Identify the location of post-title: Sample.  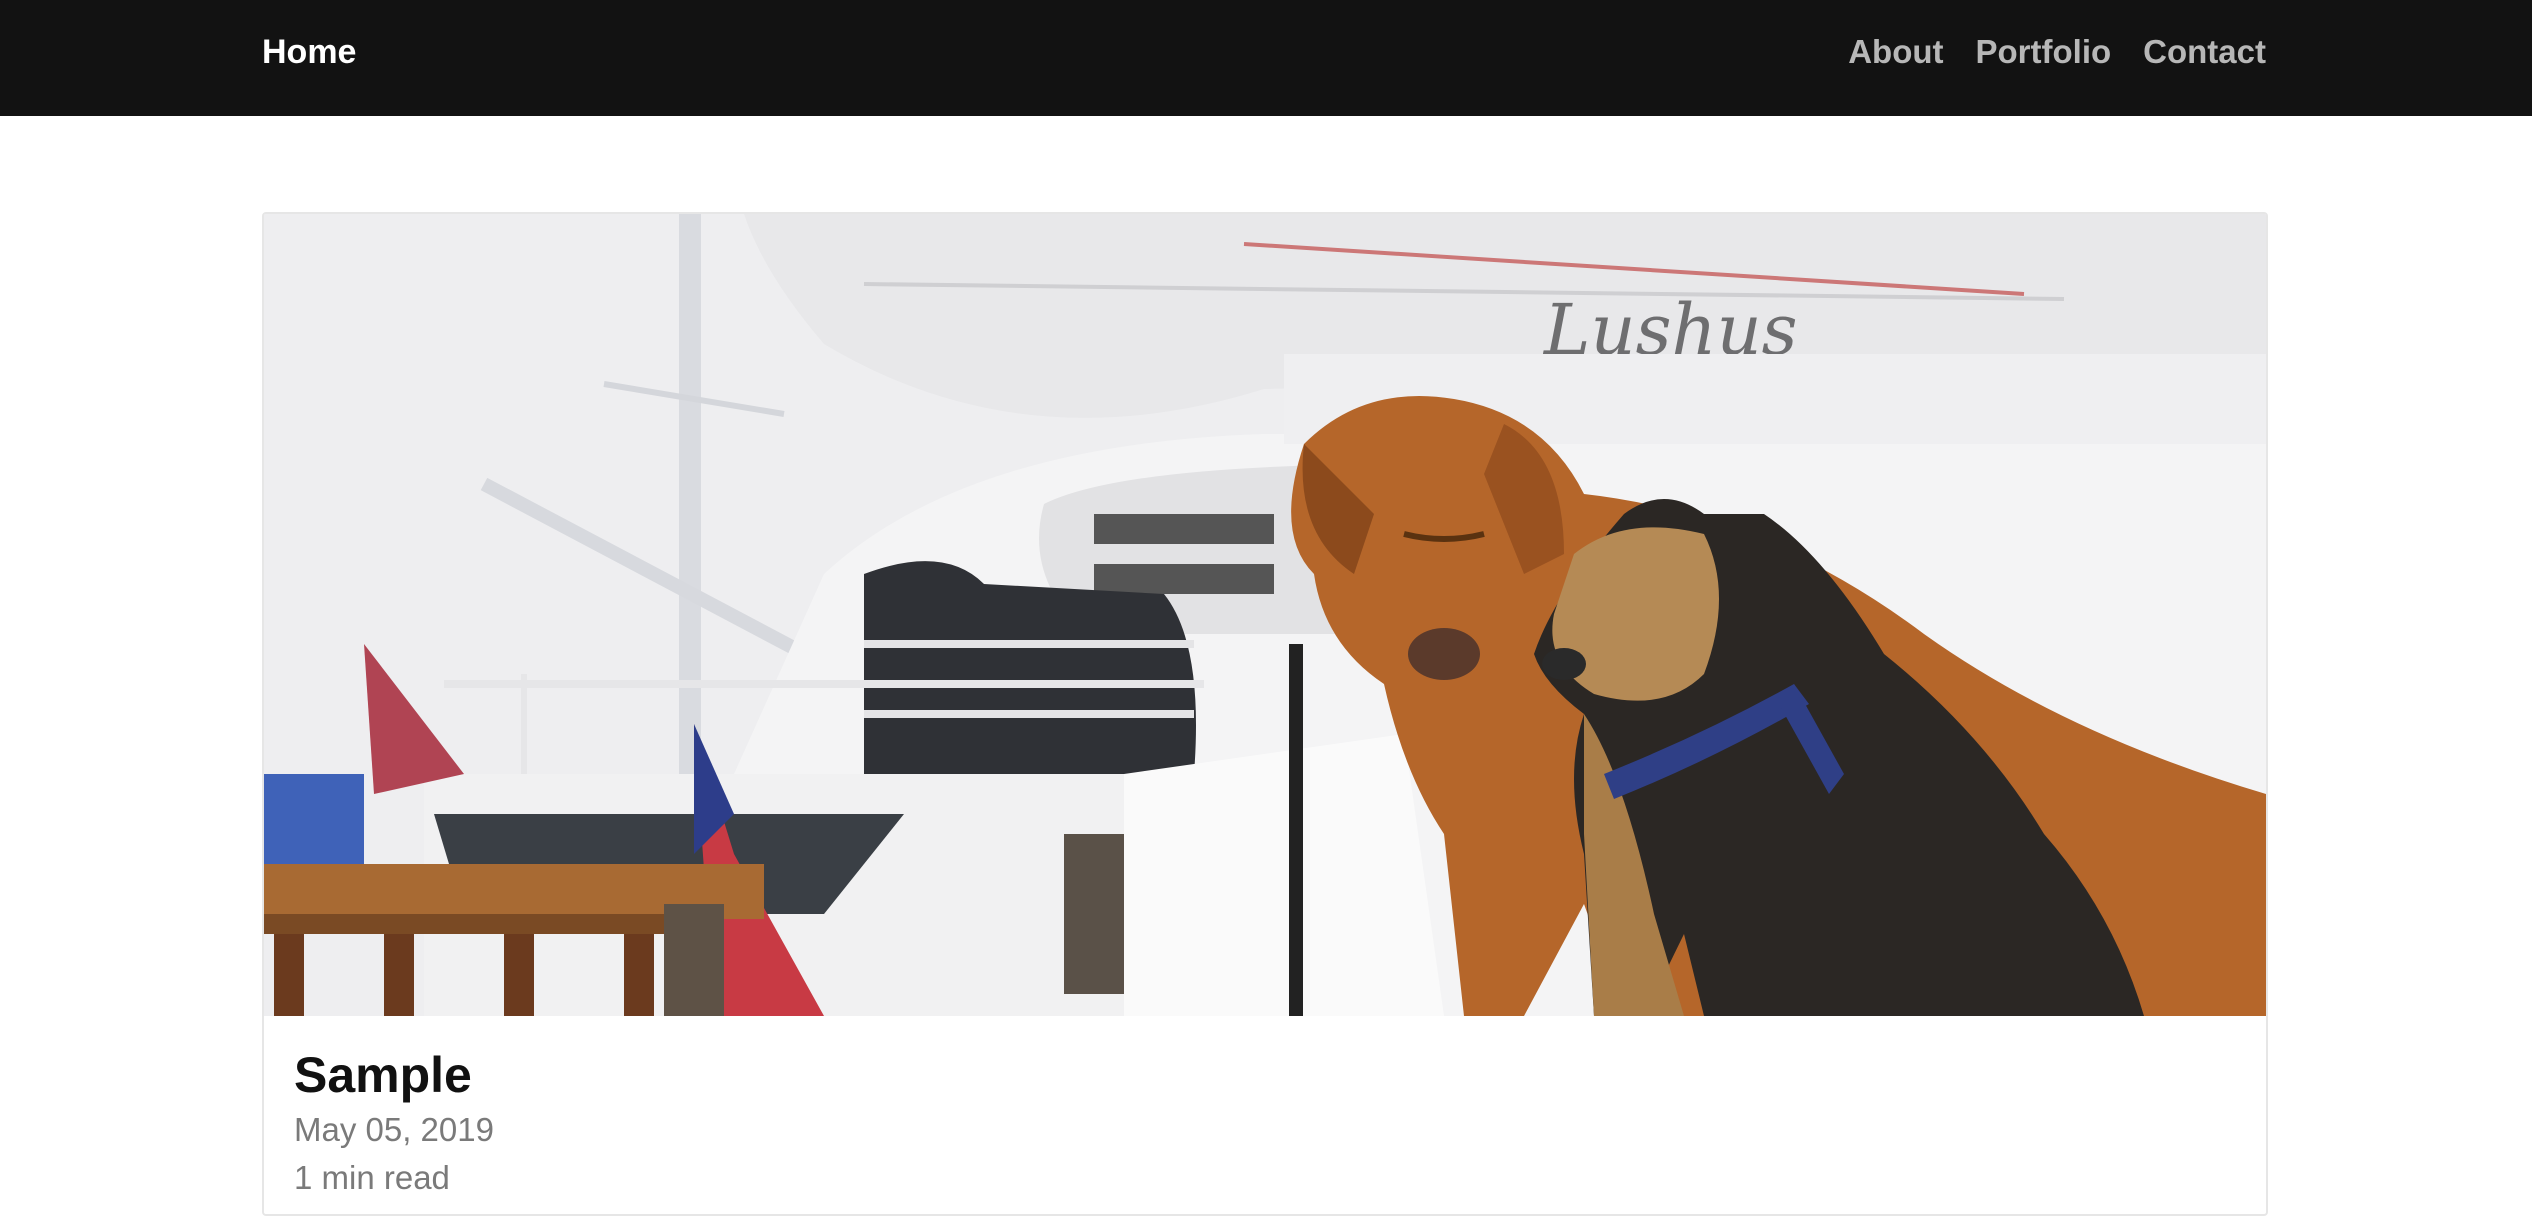
(394, 1075).